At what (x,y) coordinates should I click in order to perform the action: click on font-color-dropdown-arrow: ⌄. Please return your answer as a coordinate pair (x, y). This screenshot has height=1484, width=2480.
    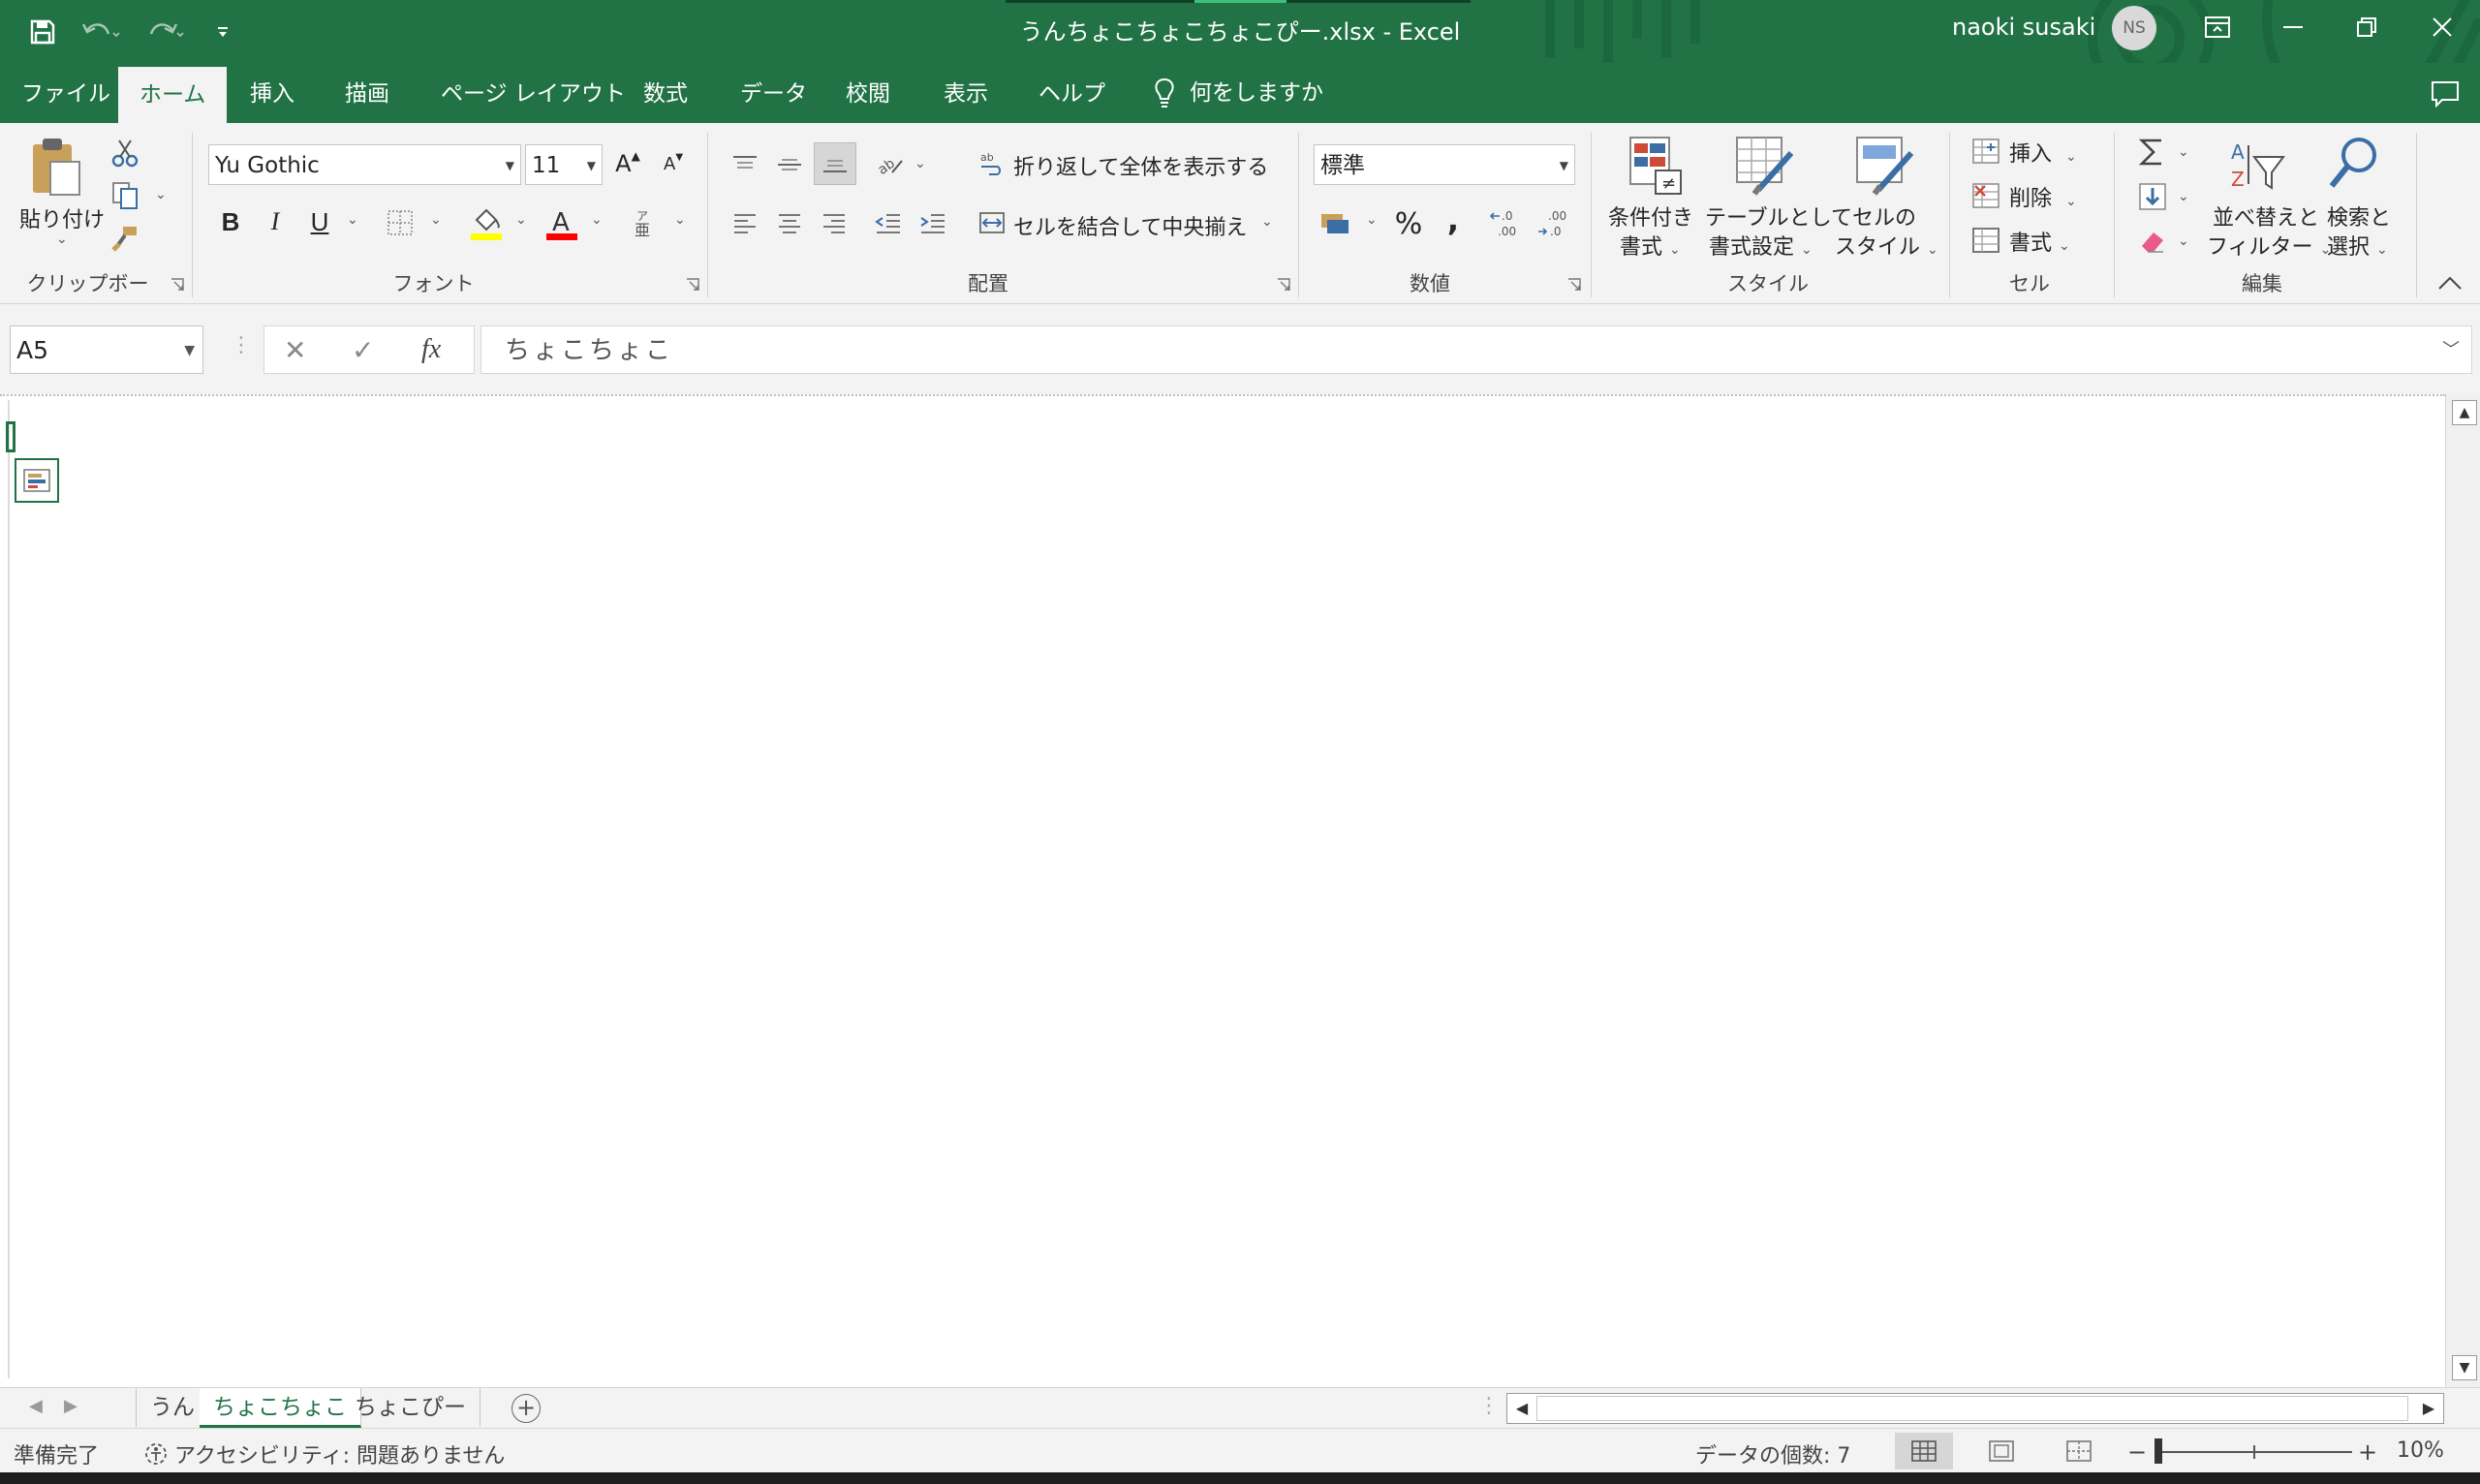
    Looking at the image, I should click on (597, 220).